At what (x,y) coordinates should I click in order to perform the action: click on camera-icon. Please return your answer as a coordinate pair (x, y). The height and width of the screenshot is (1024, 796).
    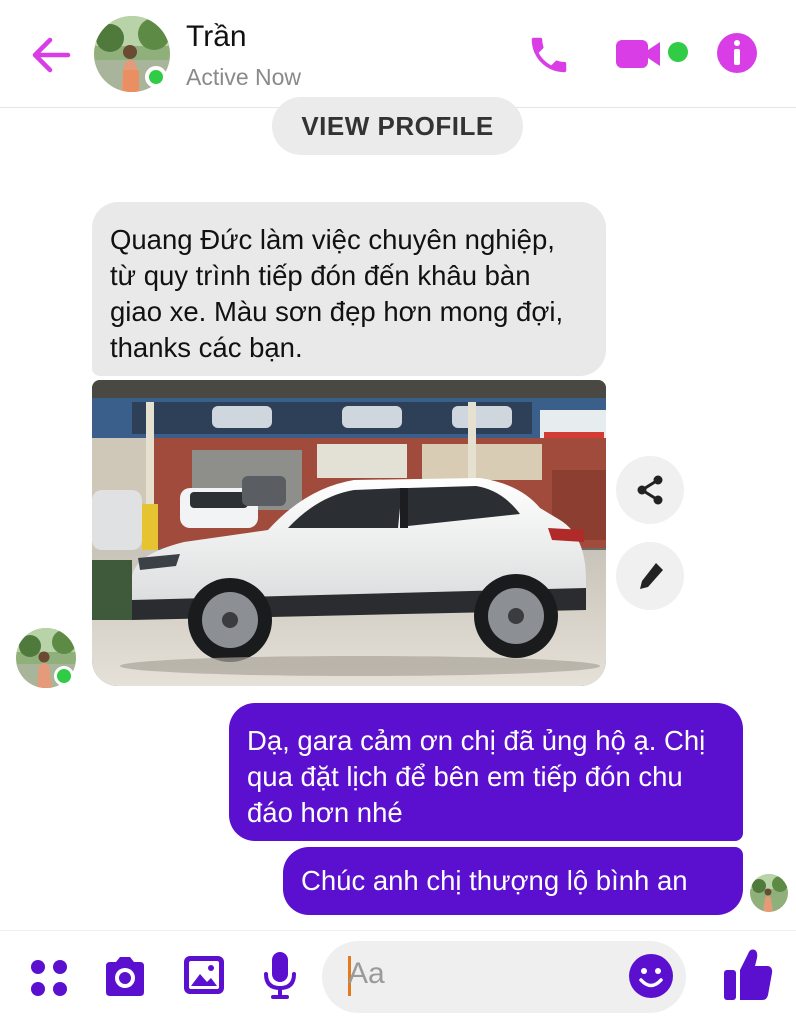
    Looking at the image, I should click on (125, 976).